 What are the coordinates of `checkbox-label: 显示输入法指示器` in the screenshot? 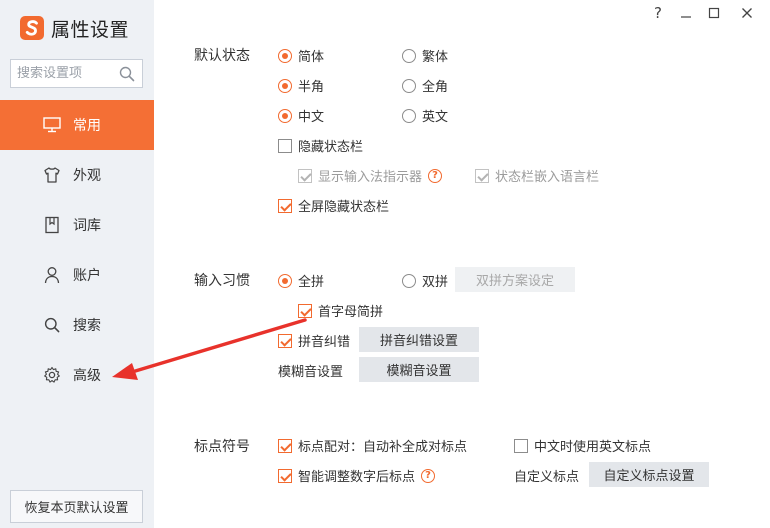 It's located at (370, 177).